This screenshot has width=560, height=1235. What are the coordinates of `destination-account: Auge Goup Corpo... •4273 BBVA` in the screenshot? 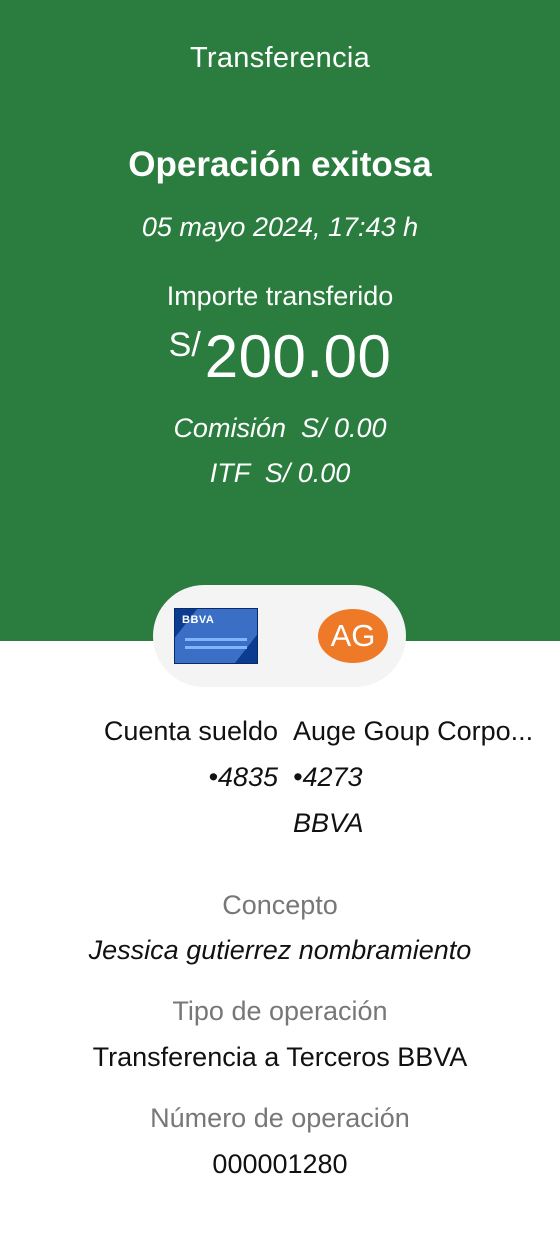 It's located at (413, 777).